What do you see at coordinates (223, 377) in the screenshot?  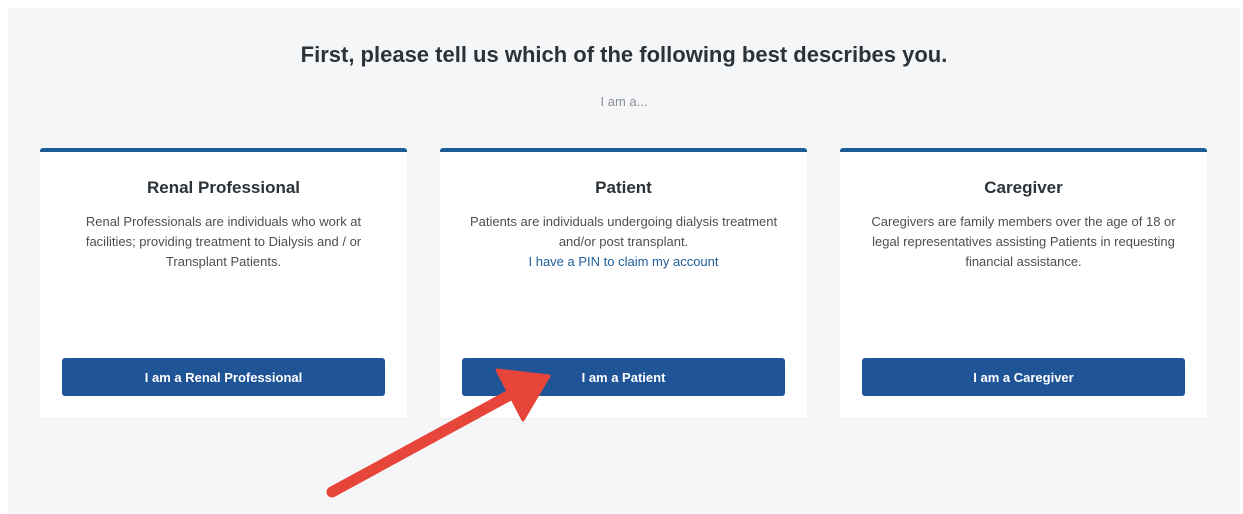 I see `renal-professional-button: I am a Renal Professional` at bounding box center [223, 377].